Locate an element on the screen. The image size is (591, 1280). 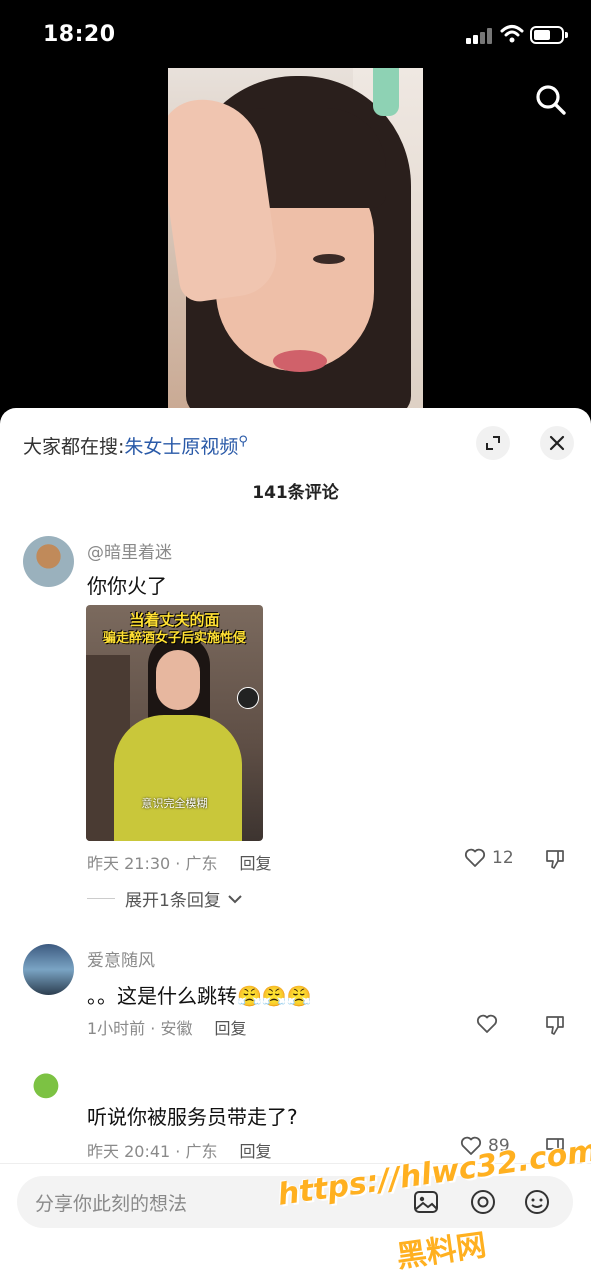
comment-username: @暗里着迷 is located at coordinates (129, 550).